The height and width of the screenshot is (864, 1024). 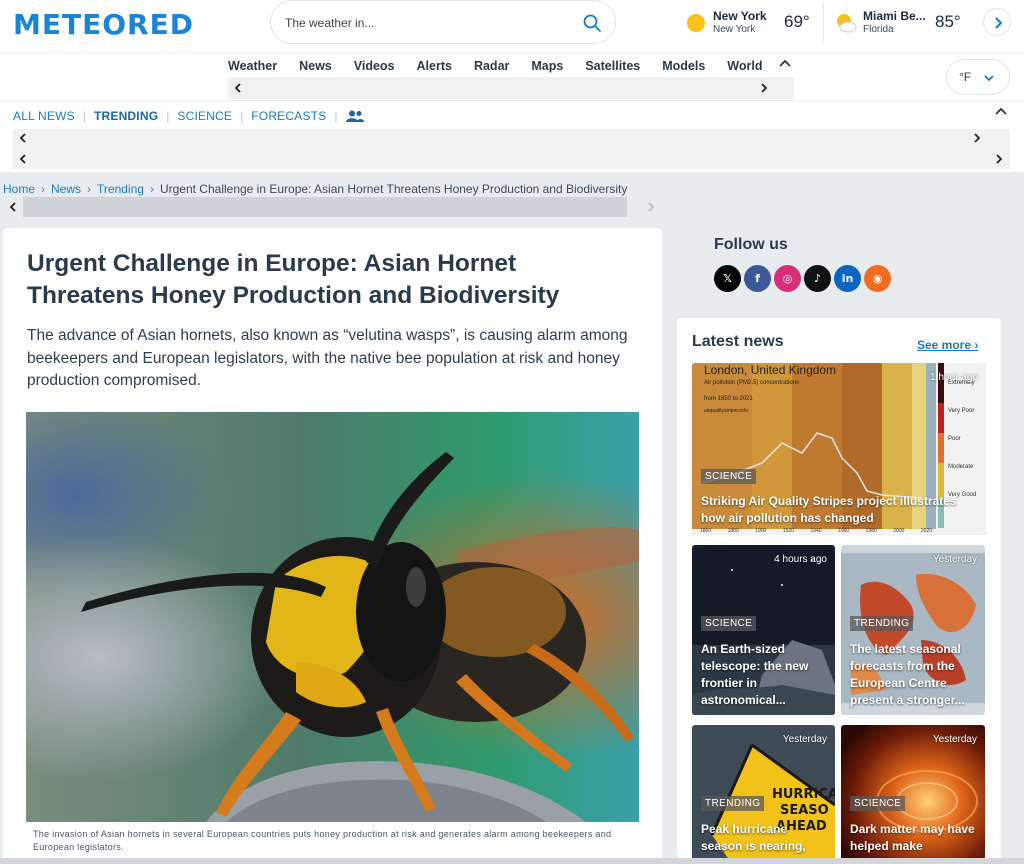 I want to click on year-tick-label: 1860, so click(x=706, y=531).